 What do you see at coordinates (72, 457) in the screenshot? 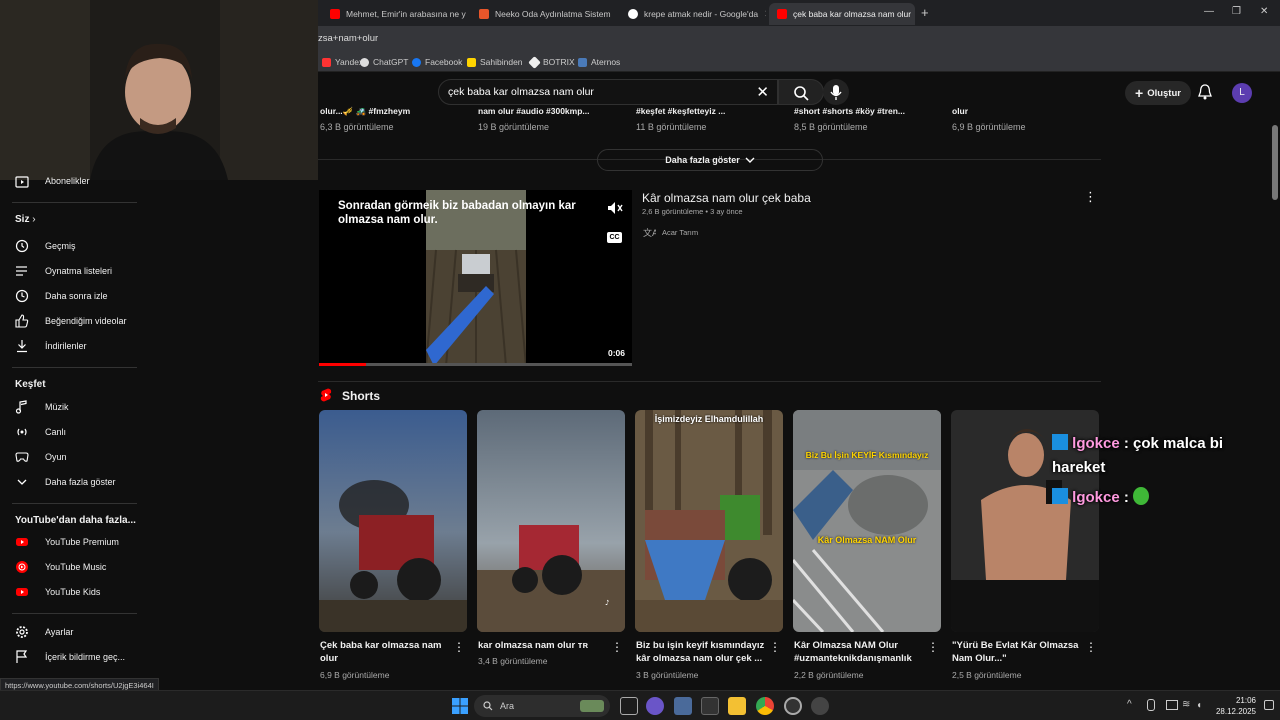
I see `sidebar-item-gaming: Oyun` at bounding box center [72, 457].